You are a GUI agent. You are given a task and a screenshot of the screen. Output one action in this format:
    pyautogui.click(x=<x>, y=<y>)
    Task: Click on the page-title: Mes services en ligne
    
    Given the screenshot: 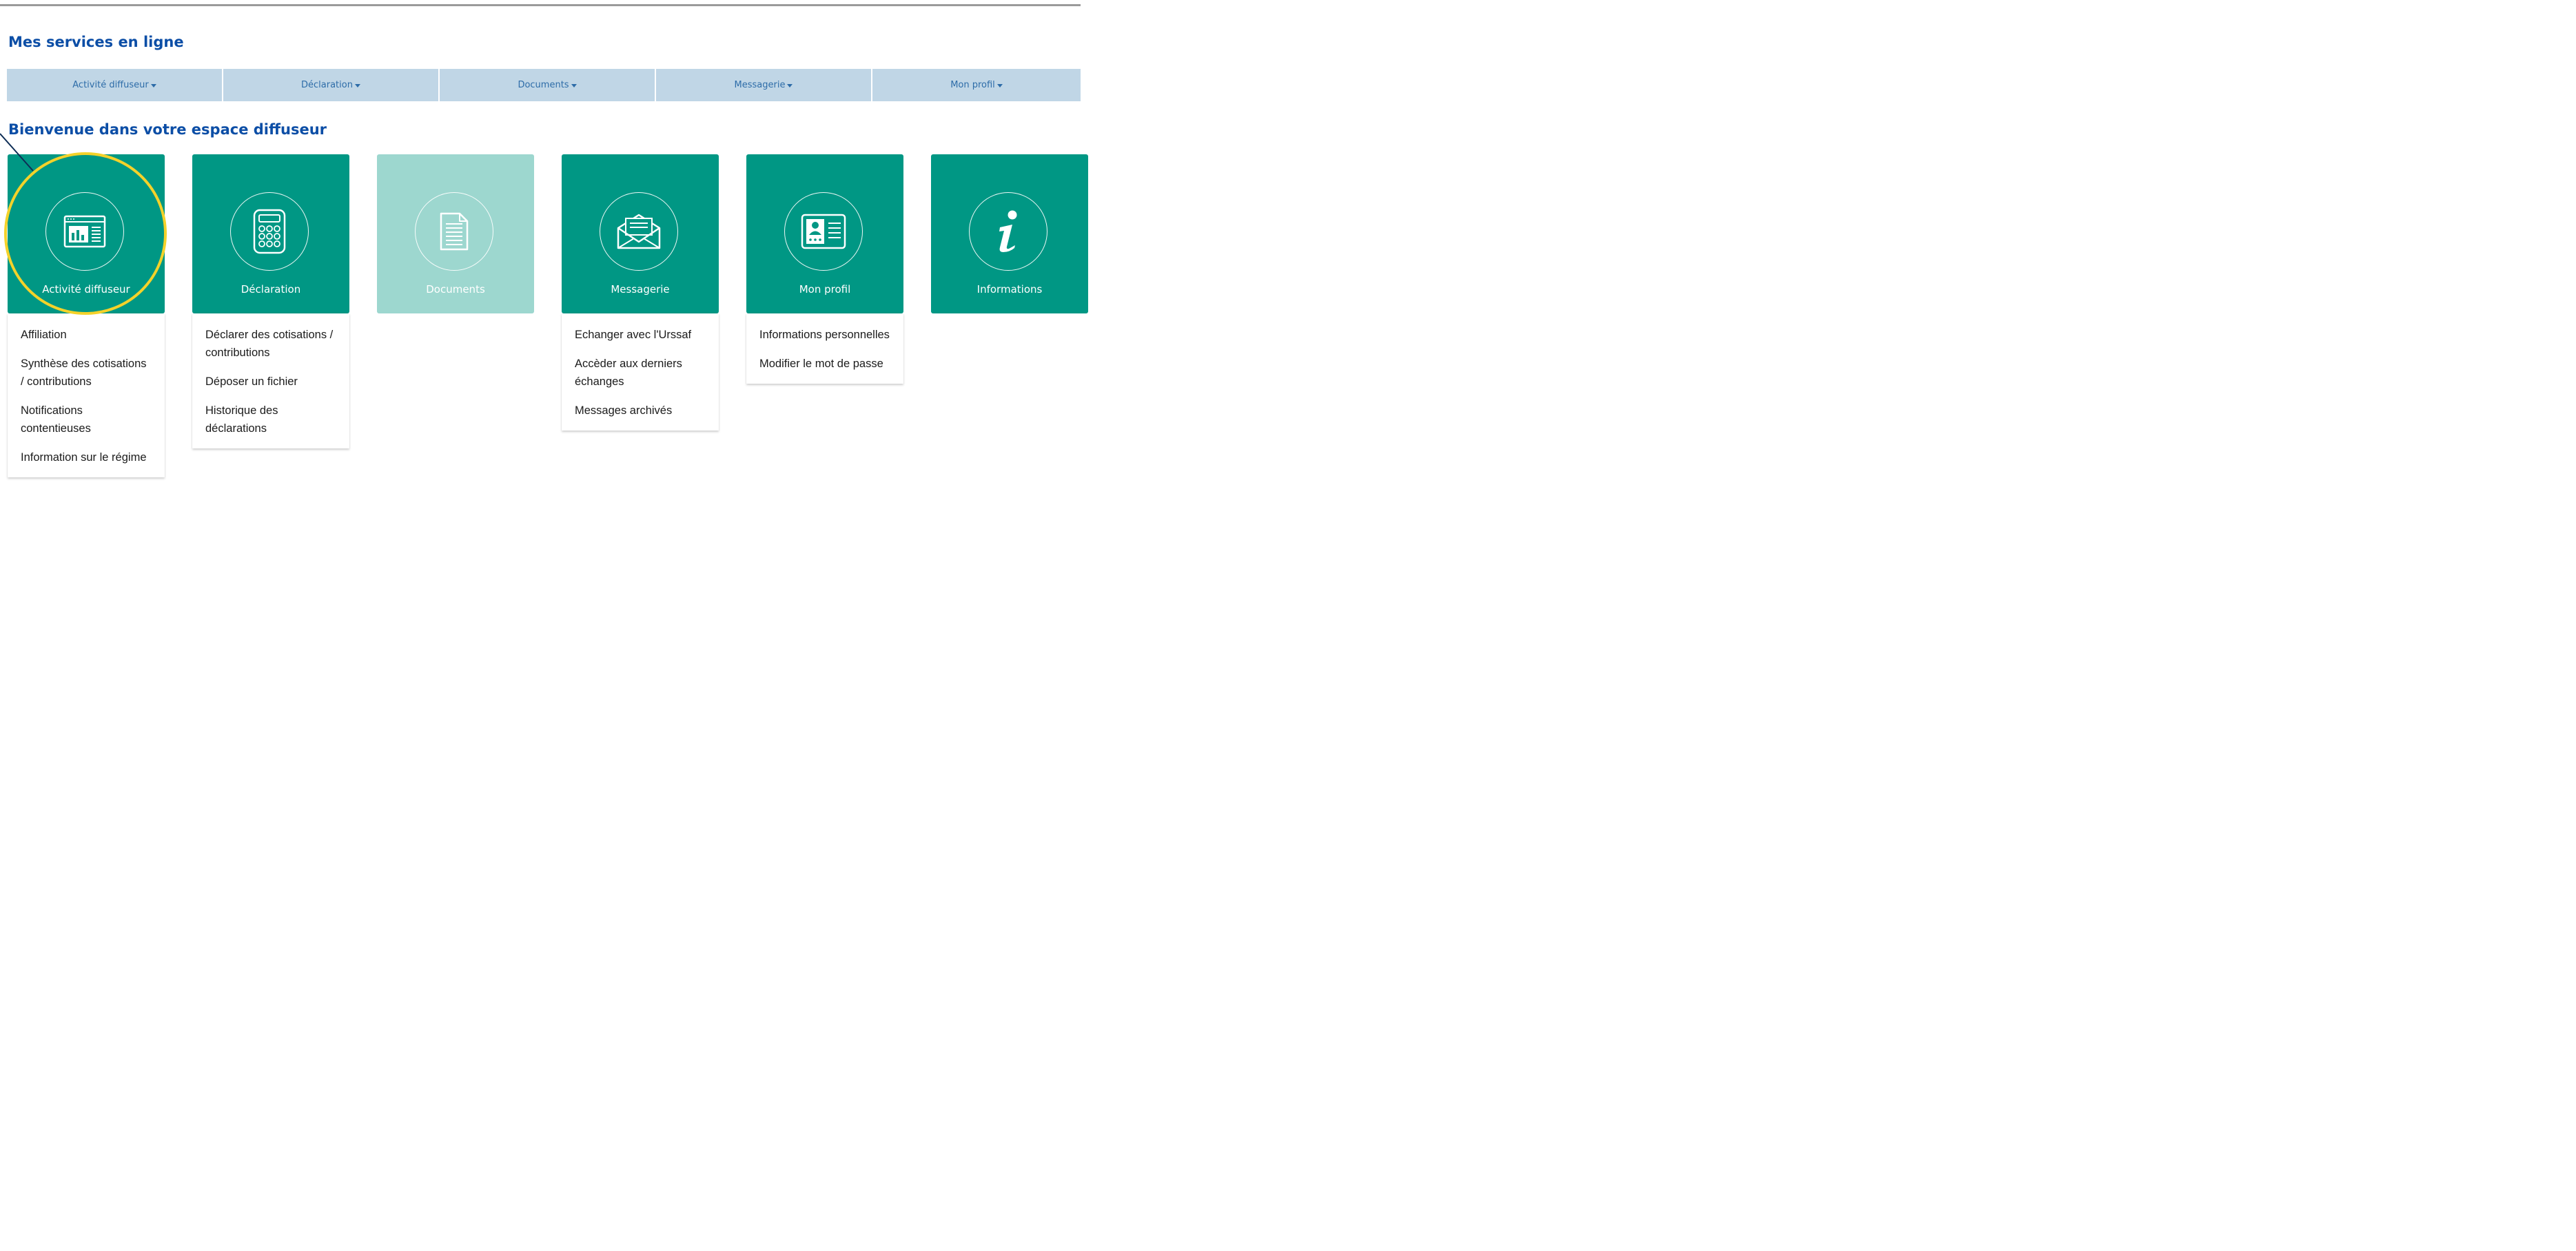 What is the action you would take?
    pyautogui.click(x=96, y=42)
    